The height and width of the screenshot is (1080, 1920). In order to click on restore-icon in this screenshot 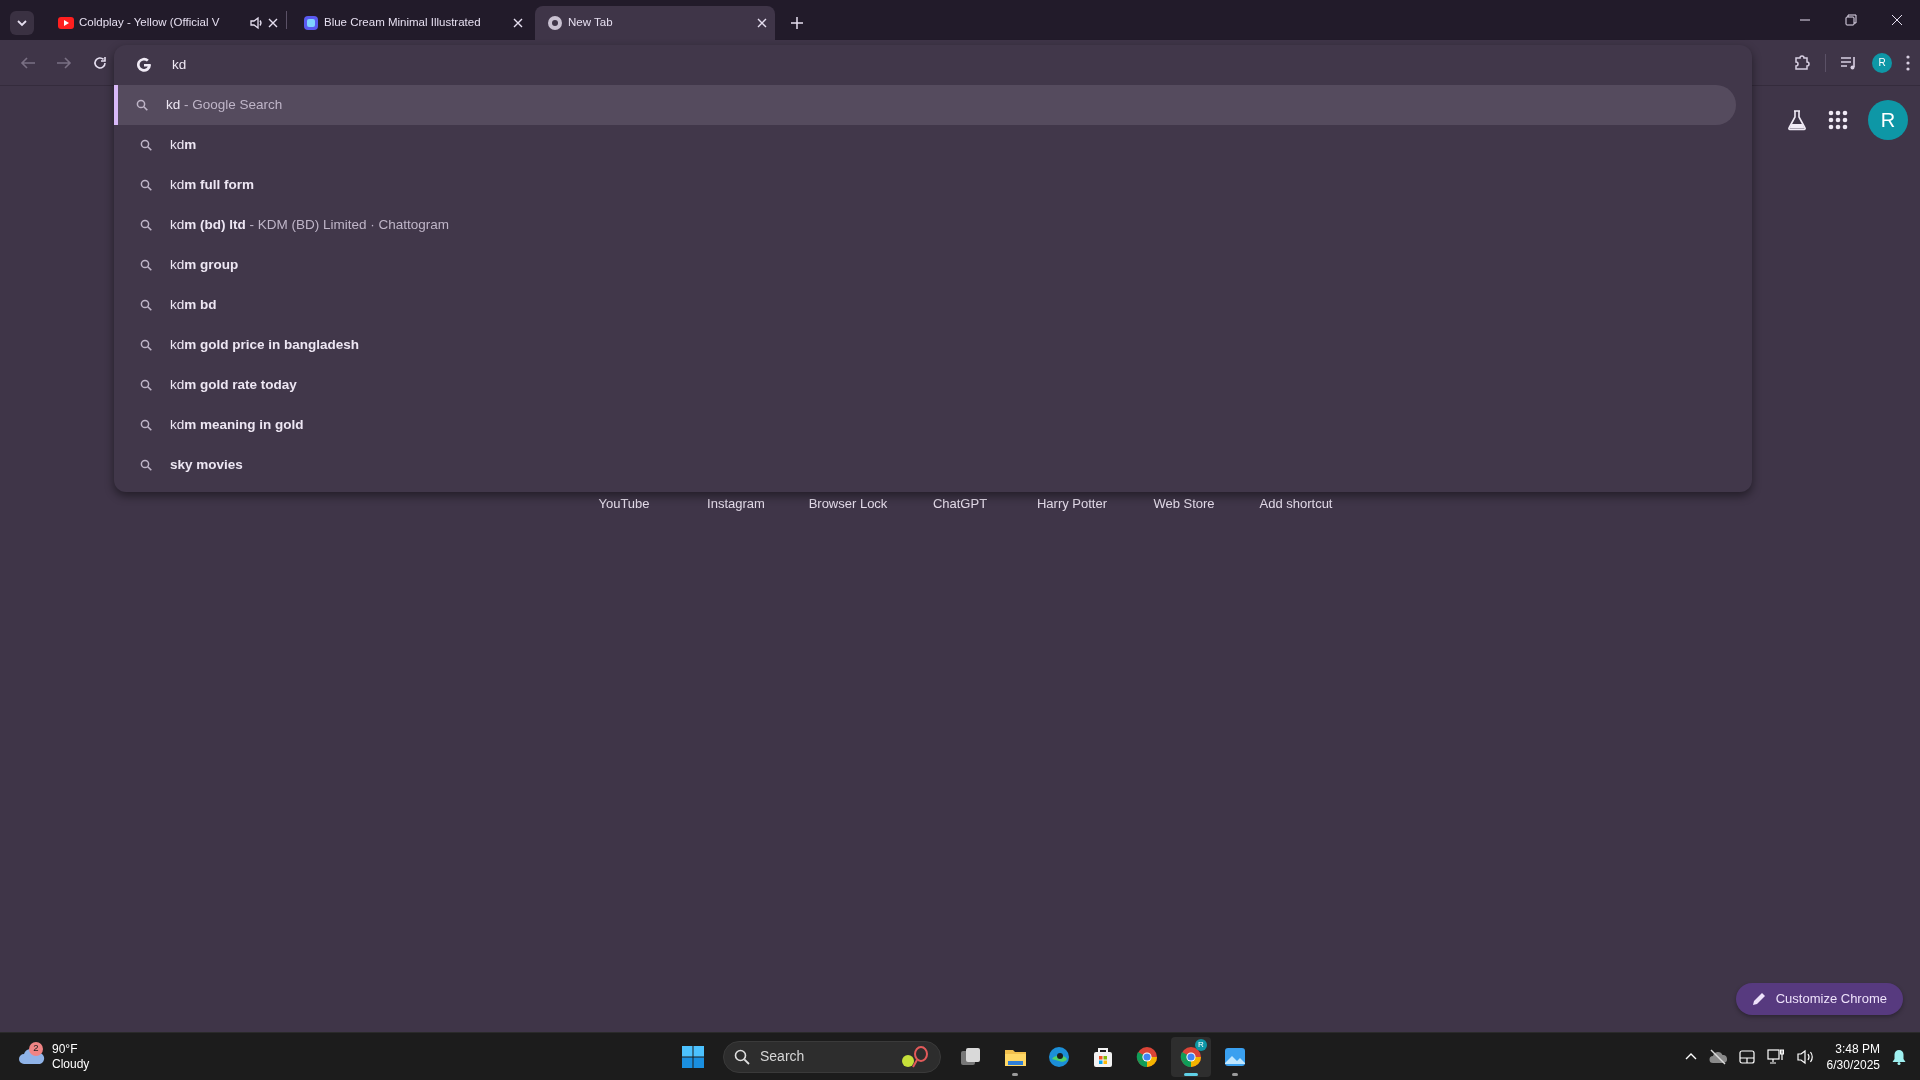, I will do `click(1851, 20)`.